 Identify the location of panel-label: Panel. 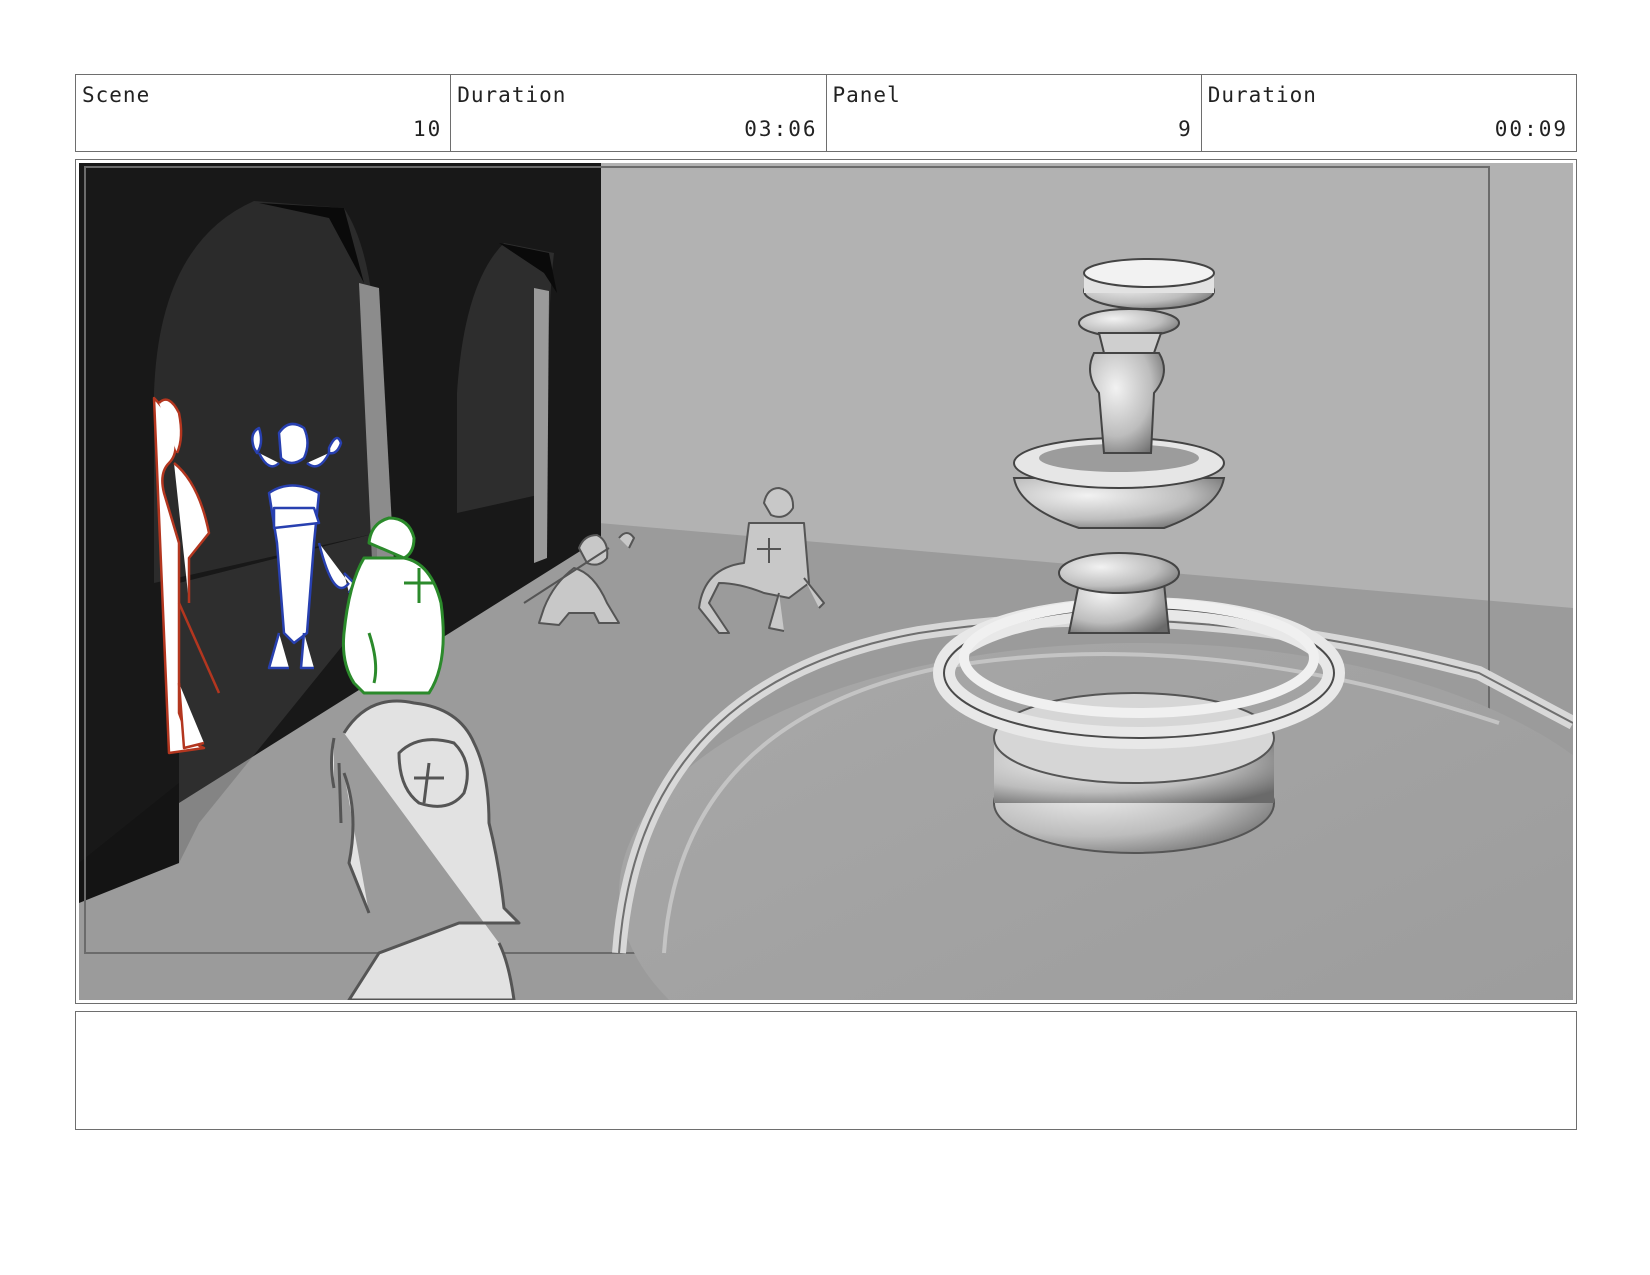
(866, 95).